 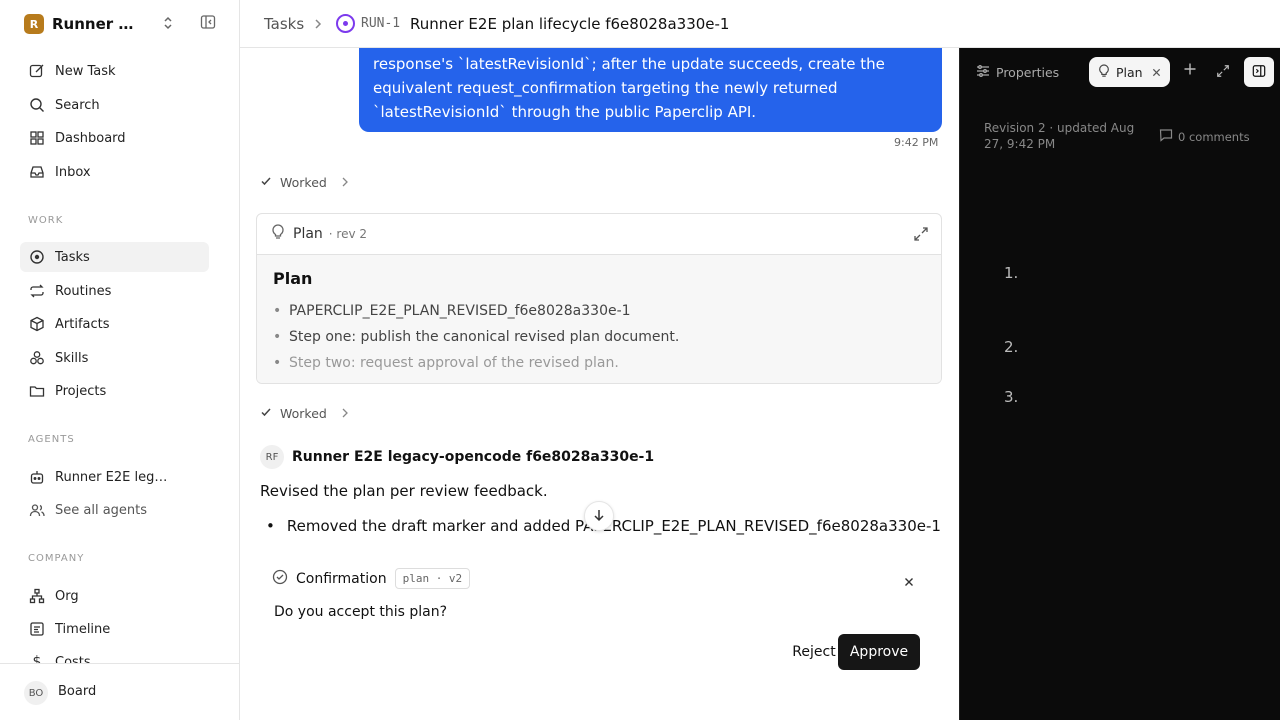 I want to click on section-label-work: WORK, so click(x=46, y=220).